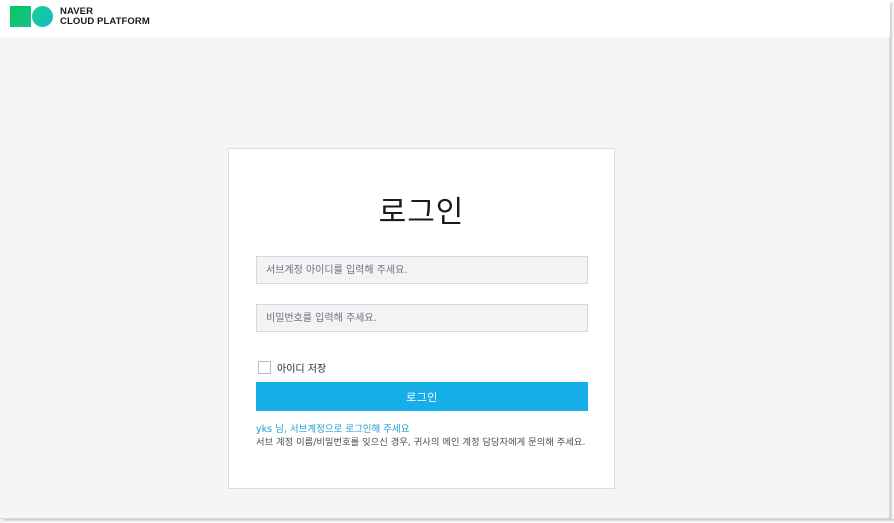 Image resolution: width=894 pixels, height=523 pixels. I want to click on naver-cloud-logo-icon, so click(32, 17).